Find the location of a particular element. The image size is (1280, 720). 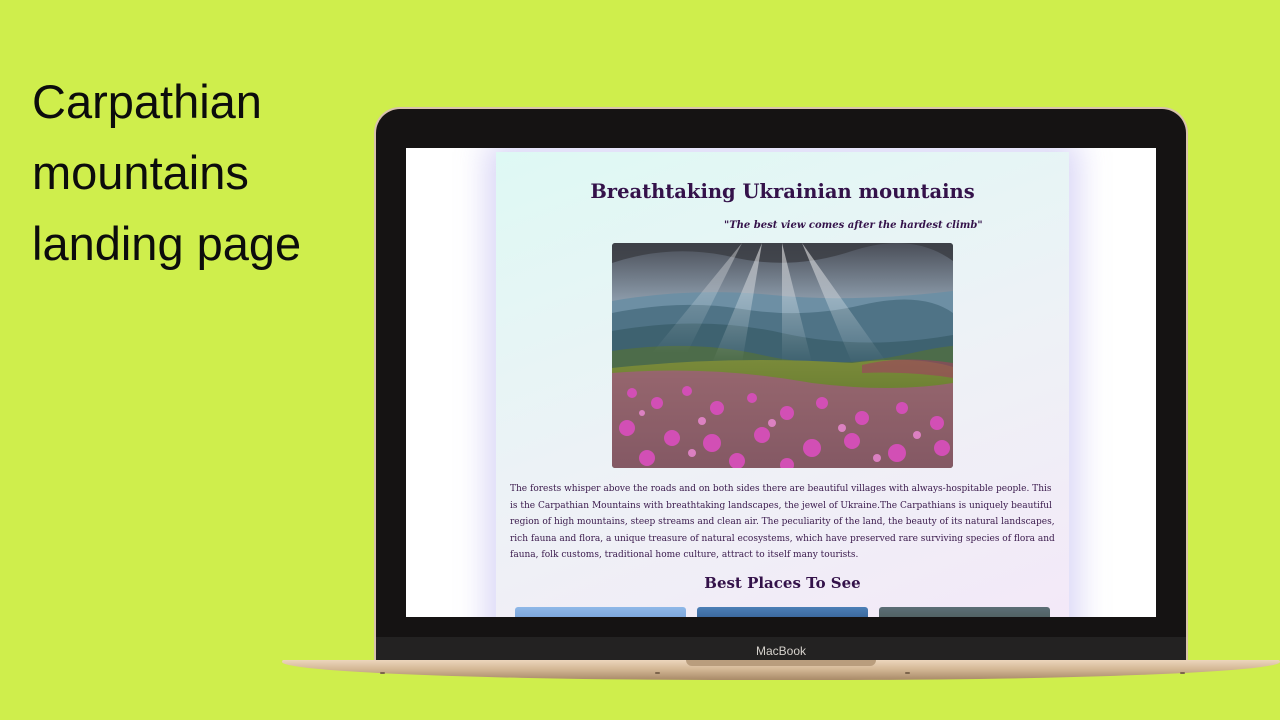

laptop-notch is located at coordinates (781, 663).